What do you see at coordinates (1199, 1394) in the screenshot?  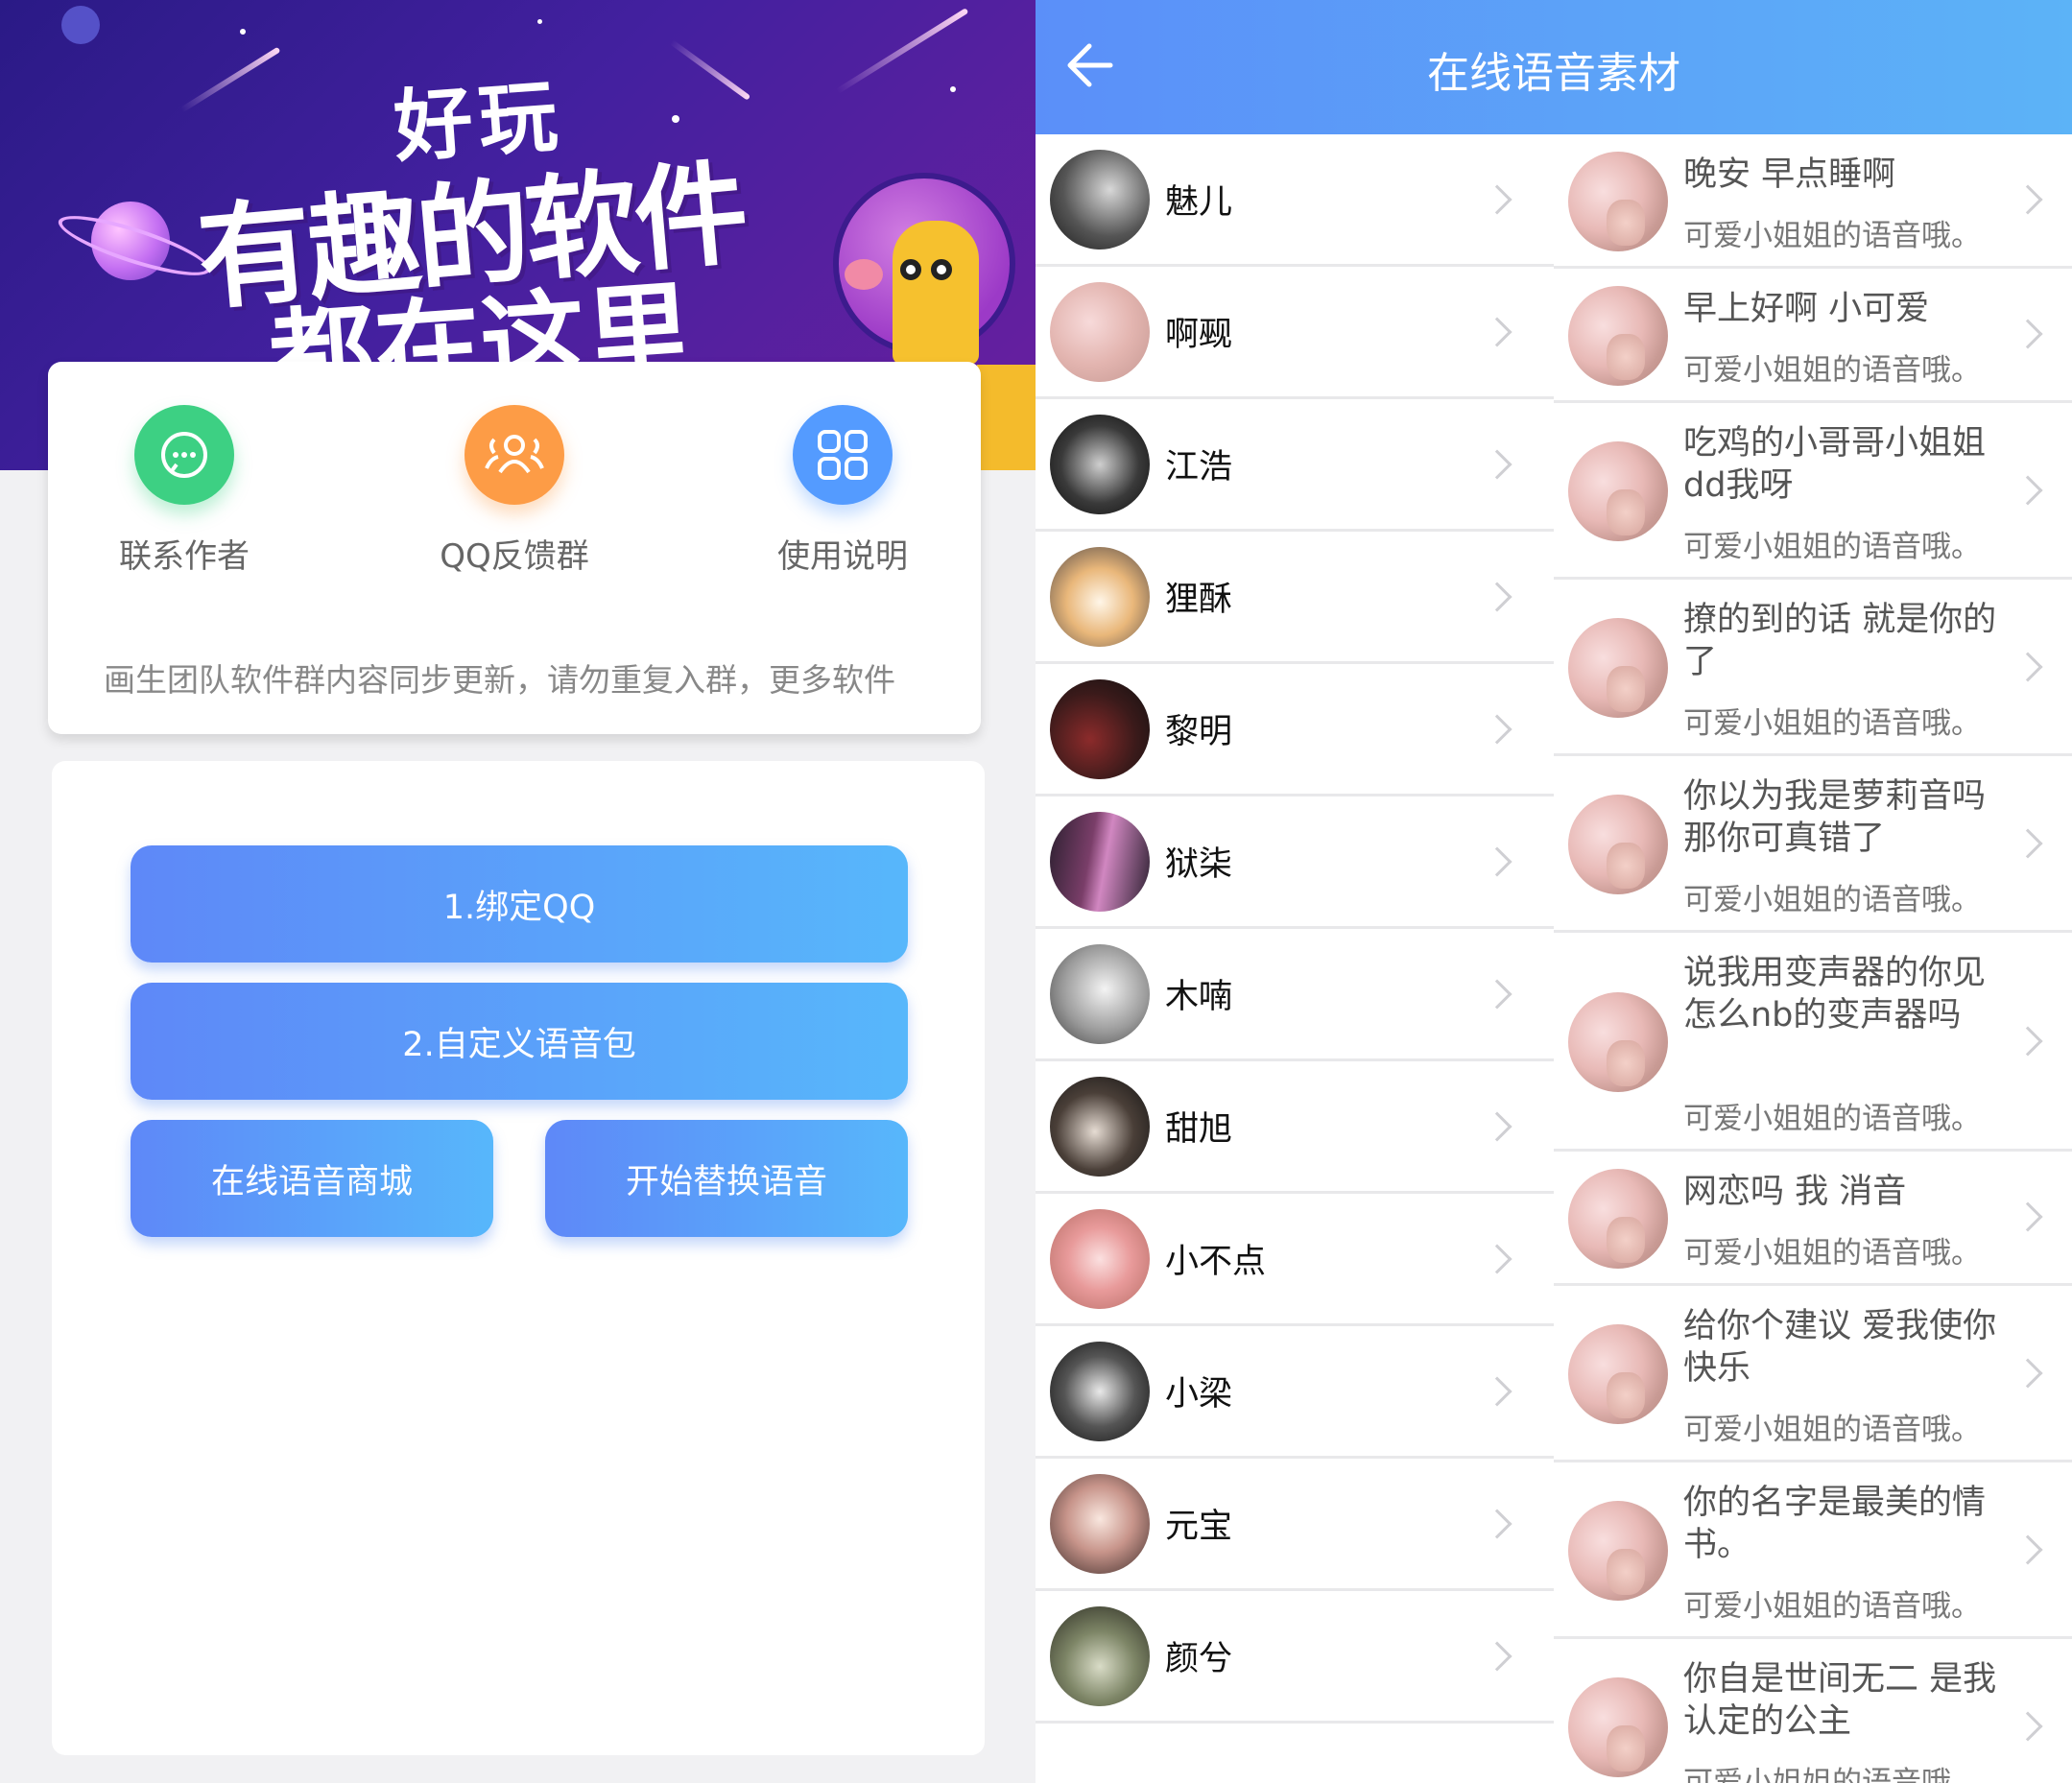 I see `author-name: 小梁` at bounding box center [1199, 1394].